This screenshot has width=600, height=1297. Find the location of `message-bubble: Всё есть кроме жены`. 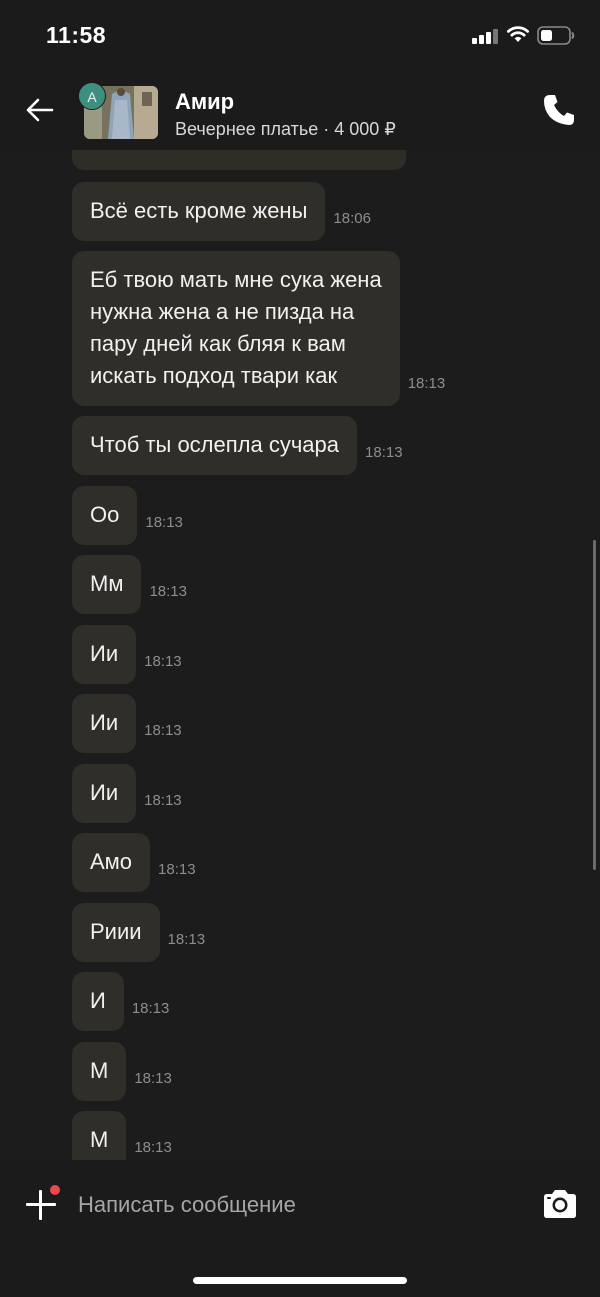

message-bubble: Всё есть кроме жены is located at coordinates (199, 211).